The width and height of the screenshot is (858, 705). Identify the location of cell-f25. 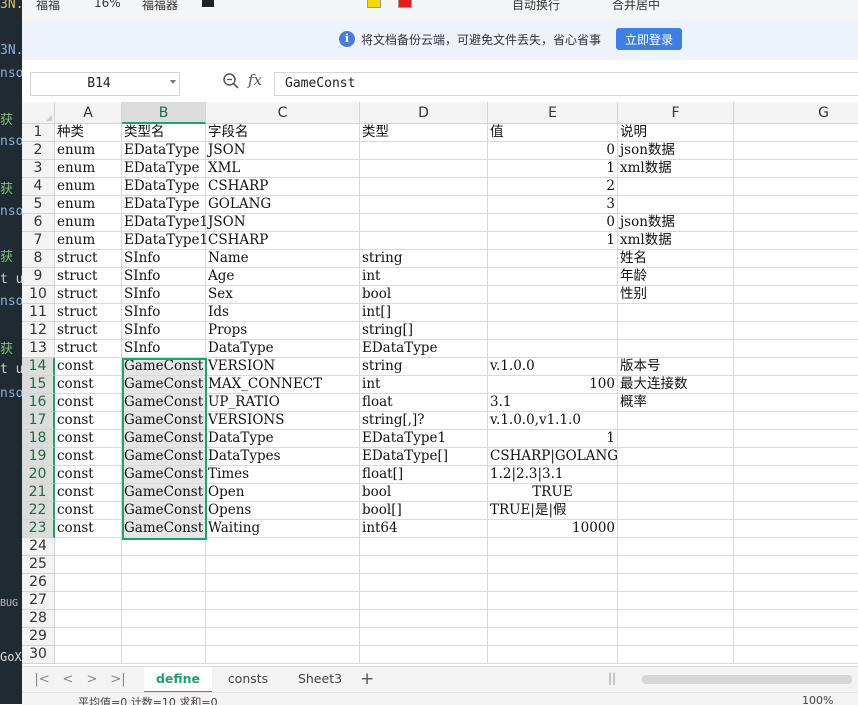
(676, 565).